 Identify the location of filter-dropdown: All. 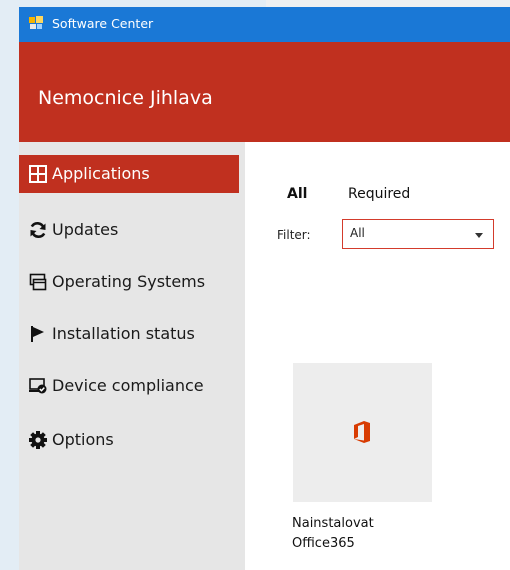
(418, 234).